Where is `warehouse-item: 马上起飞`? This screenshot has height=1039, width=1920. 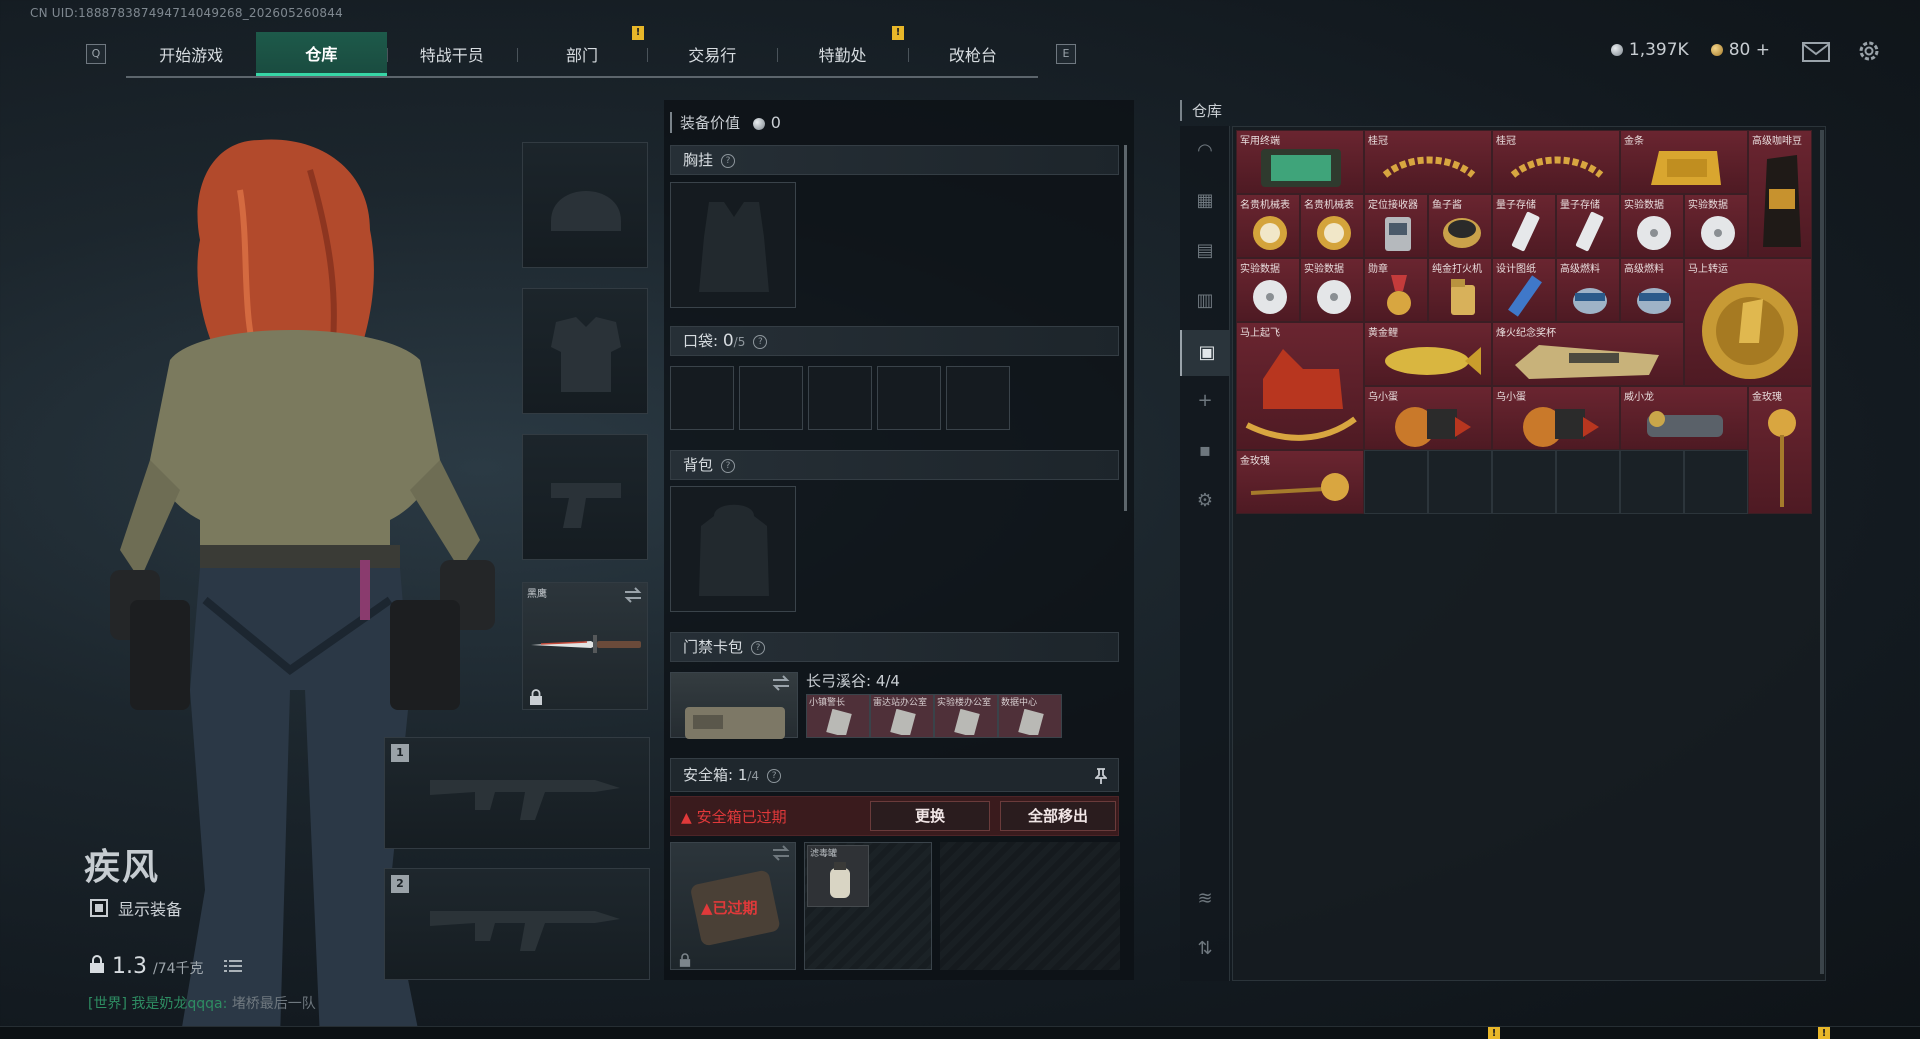 warehouse-item: 马上起飞 is located at coordinates (1300, 386).